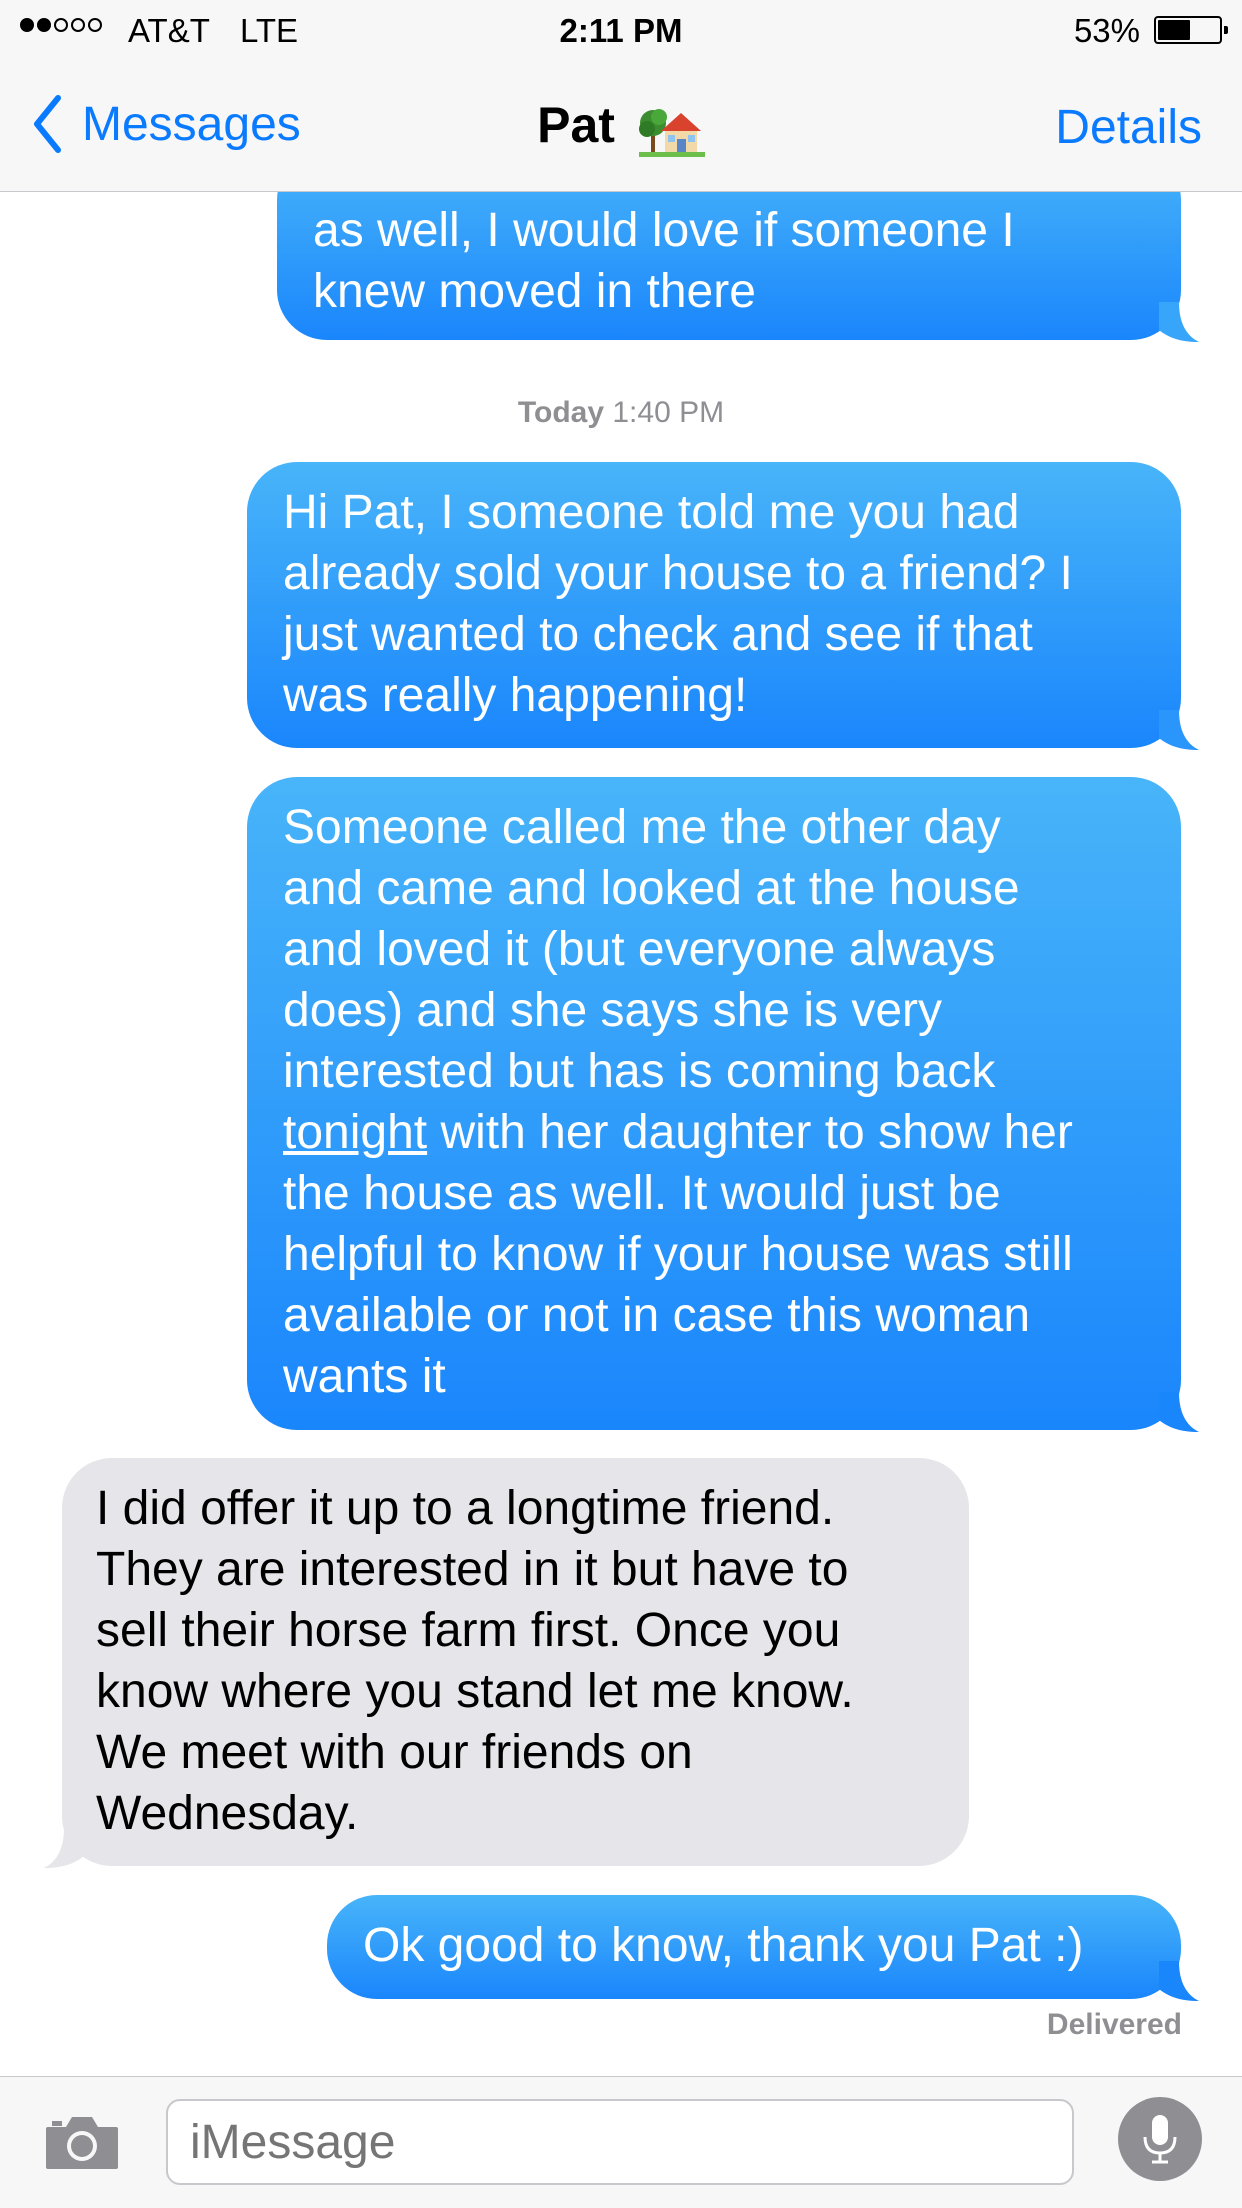  What do you see at coordinates (1114, 2024) in the screenshot?
I see `delivered-status: Delivered` at bounding box center [1114, 2024].